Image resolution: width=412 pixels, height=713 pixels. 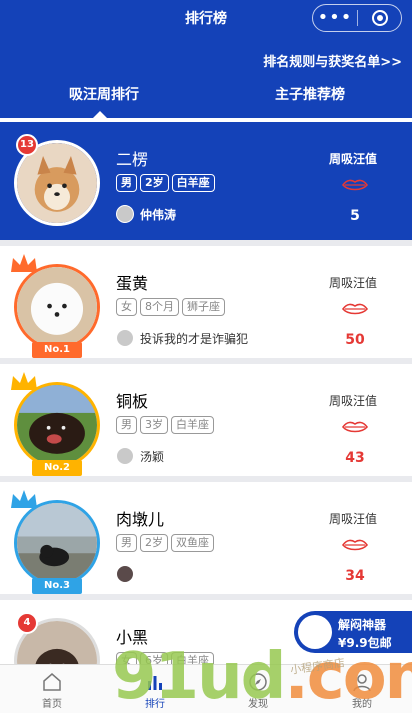 I want to click on nav-home: 首页, so click(x=52, y=689).